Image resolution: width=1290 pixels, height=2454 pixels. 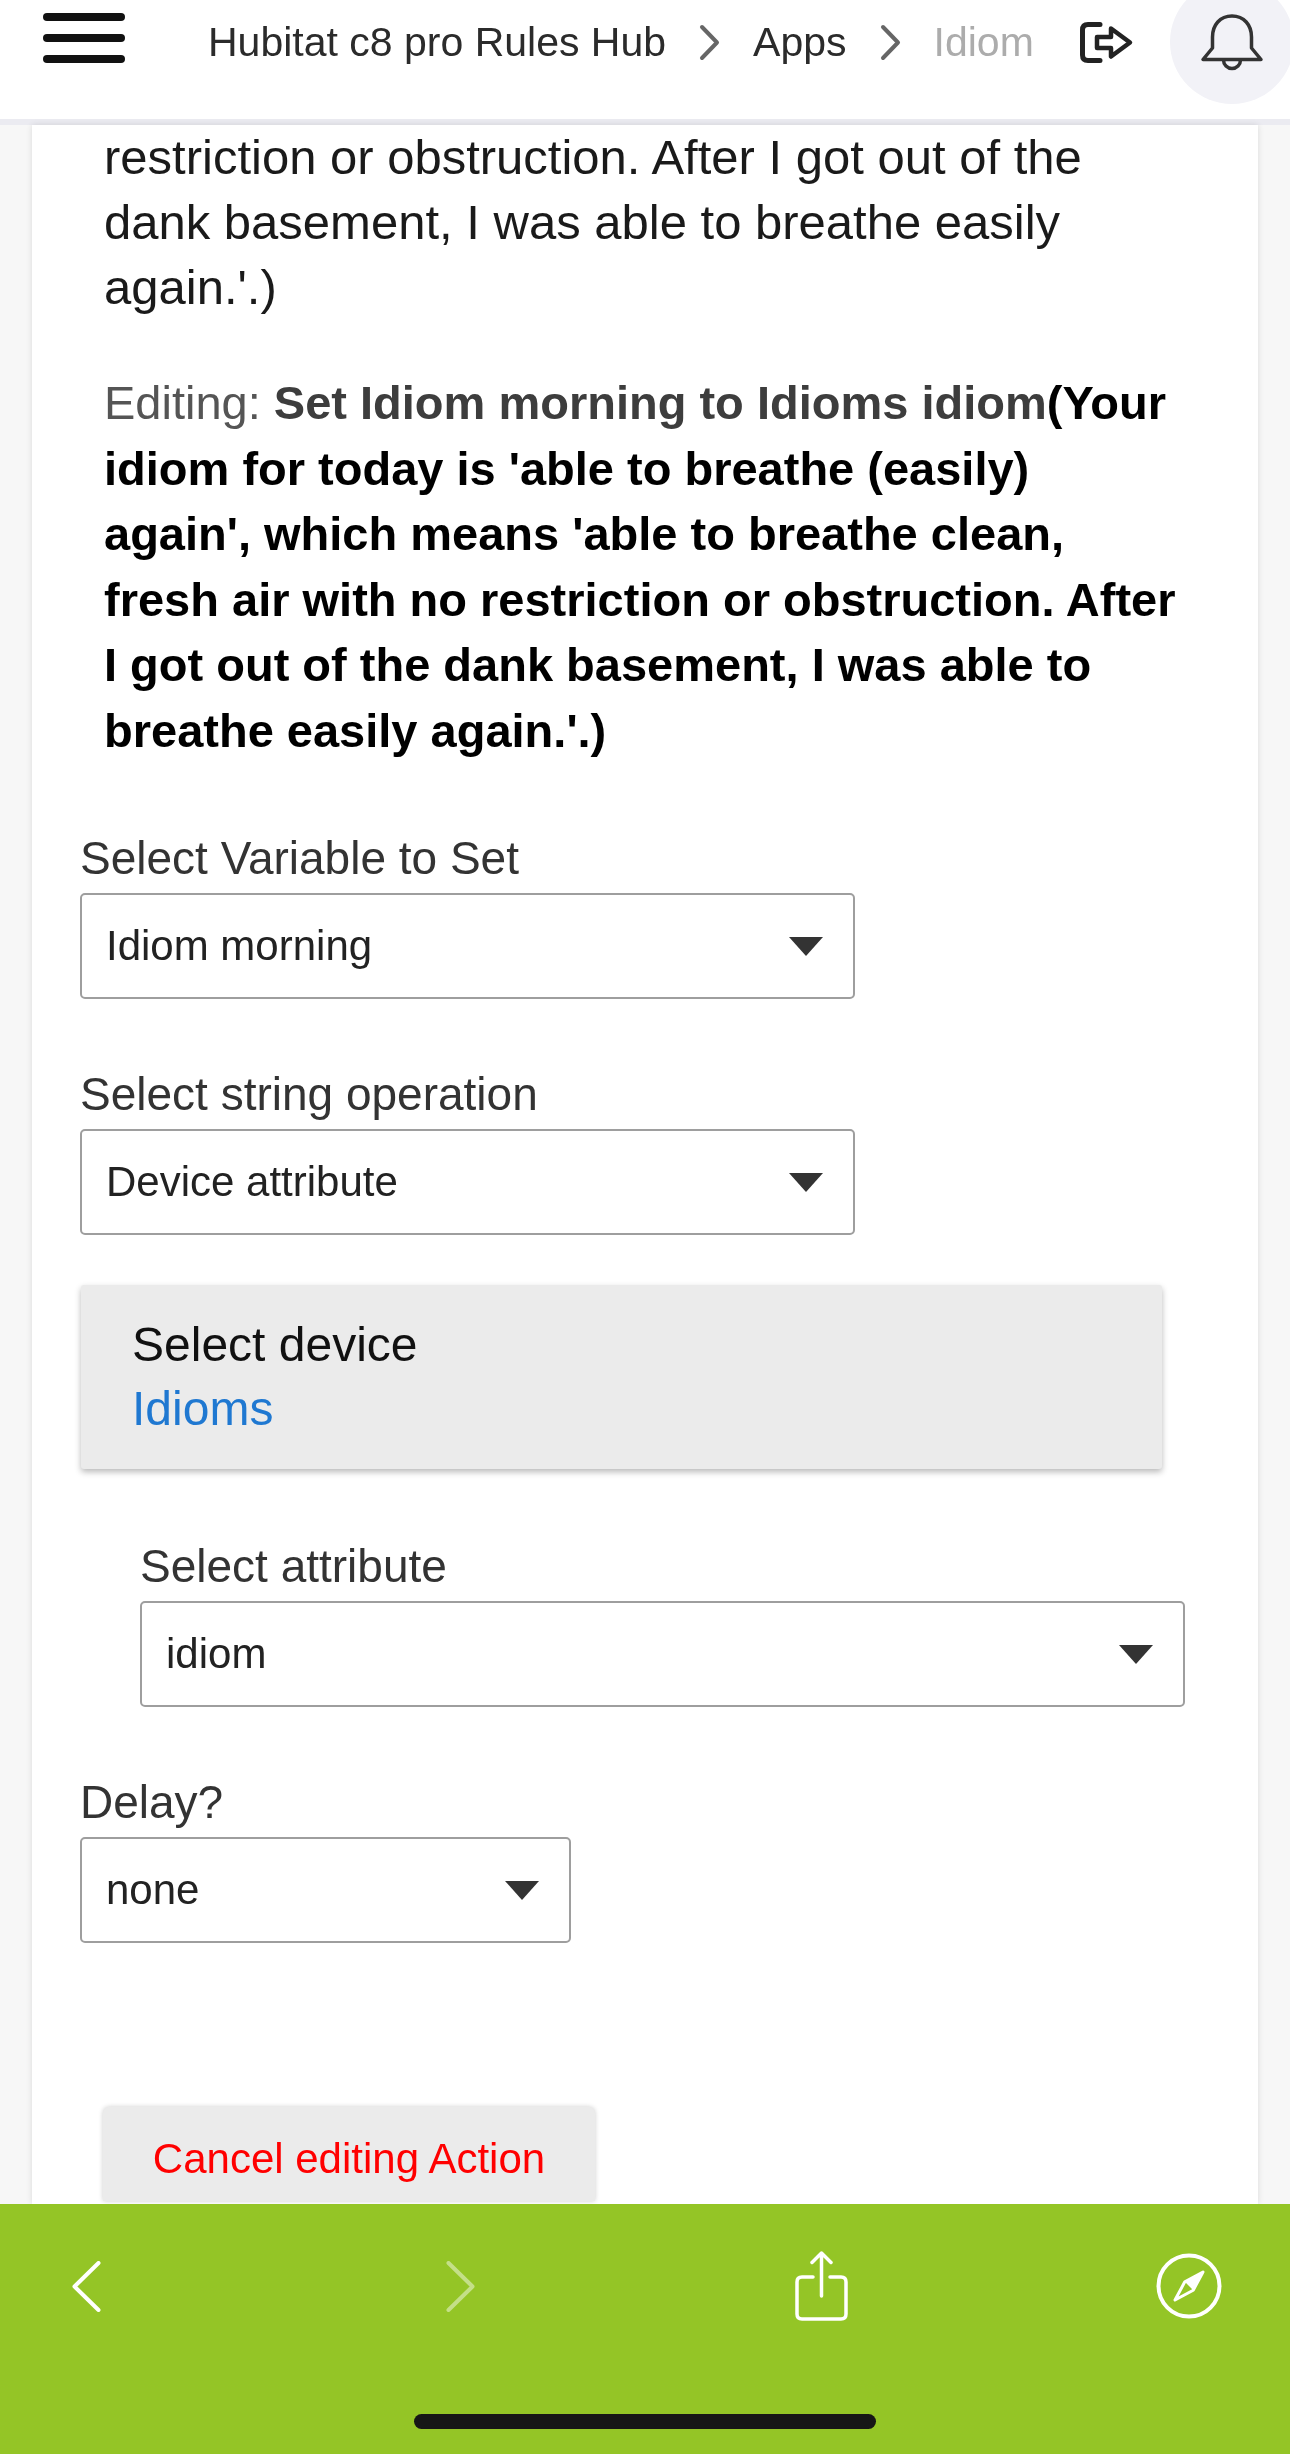 What do you see at coordinates (1232, 42) in the screenshot?
I see `bell-icon` at bounding box center [1232, 42].